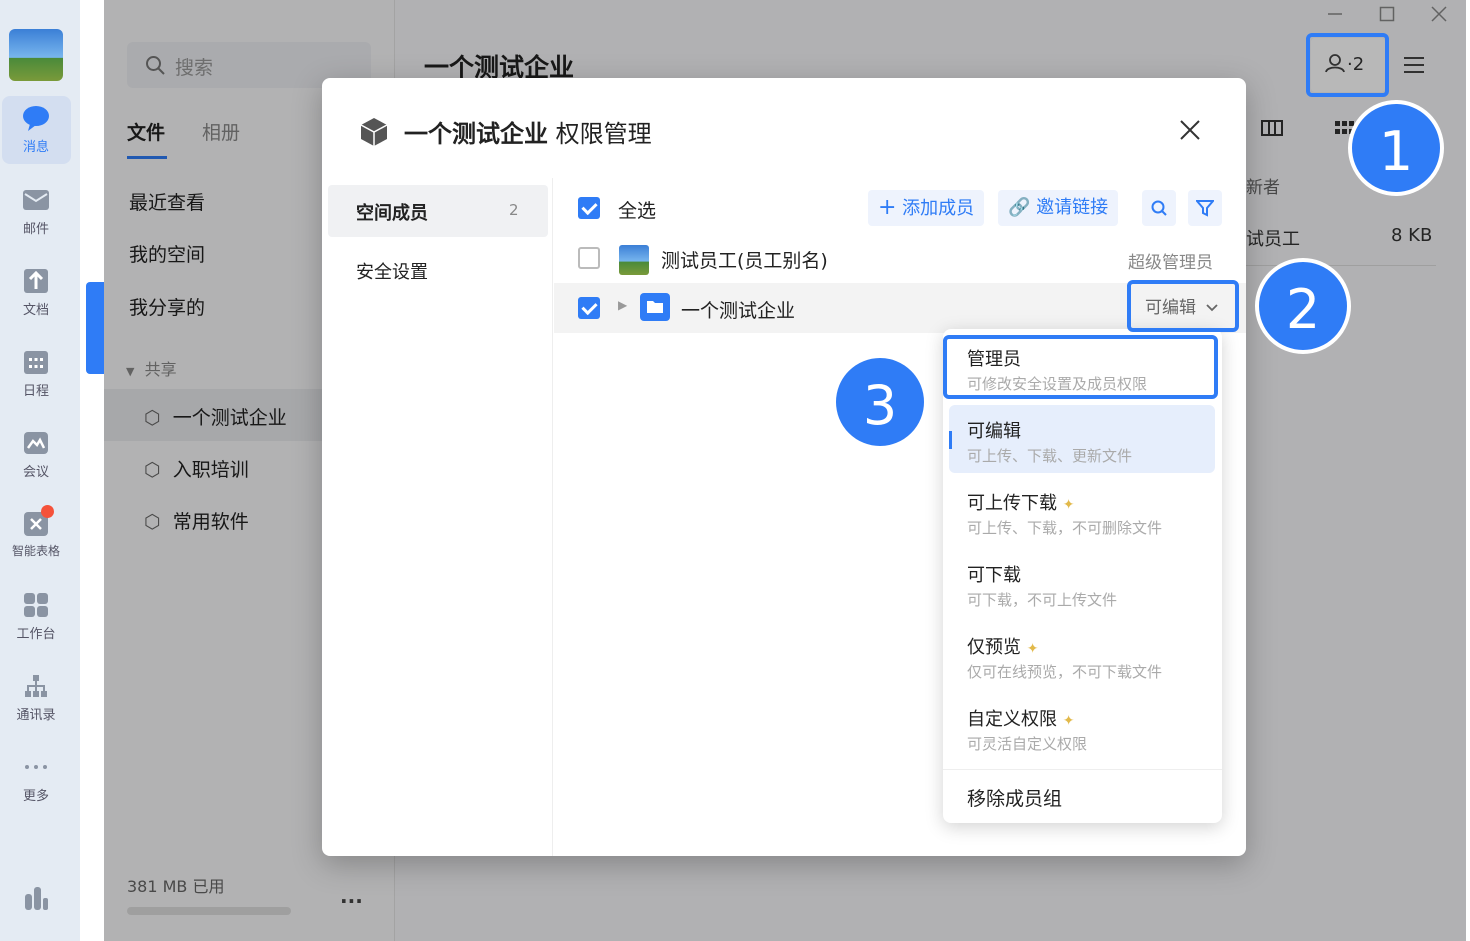  I want to click on rail-item-docs: 文档, so click(36, 292).